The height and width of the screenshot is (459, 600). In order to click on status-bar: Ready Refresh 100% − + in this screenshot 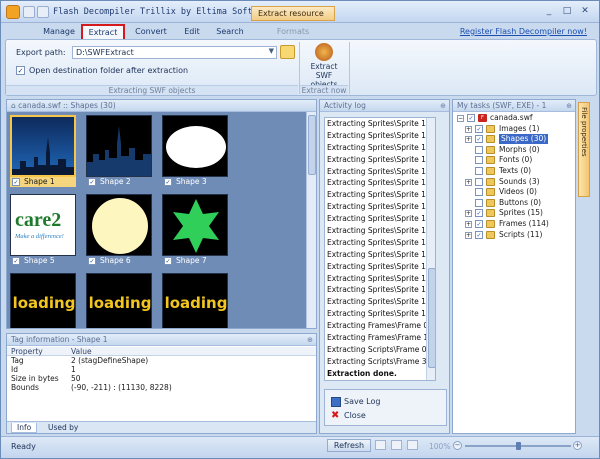, I will do `click(300, 447)`.